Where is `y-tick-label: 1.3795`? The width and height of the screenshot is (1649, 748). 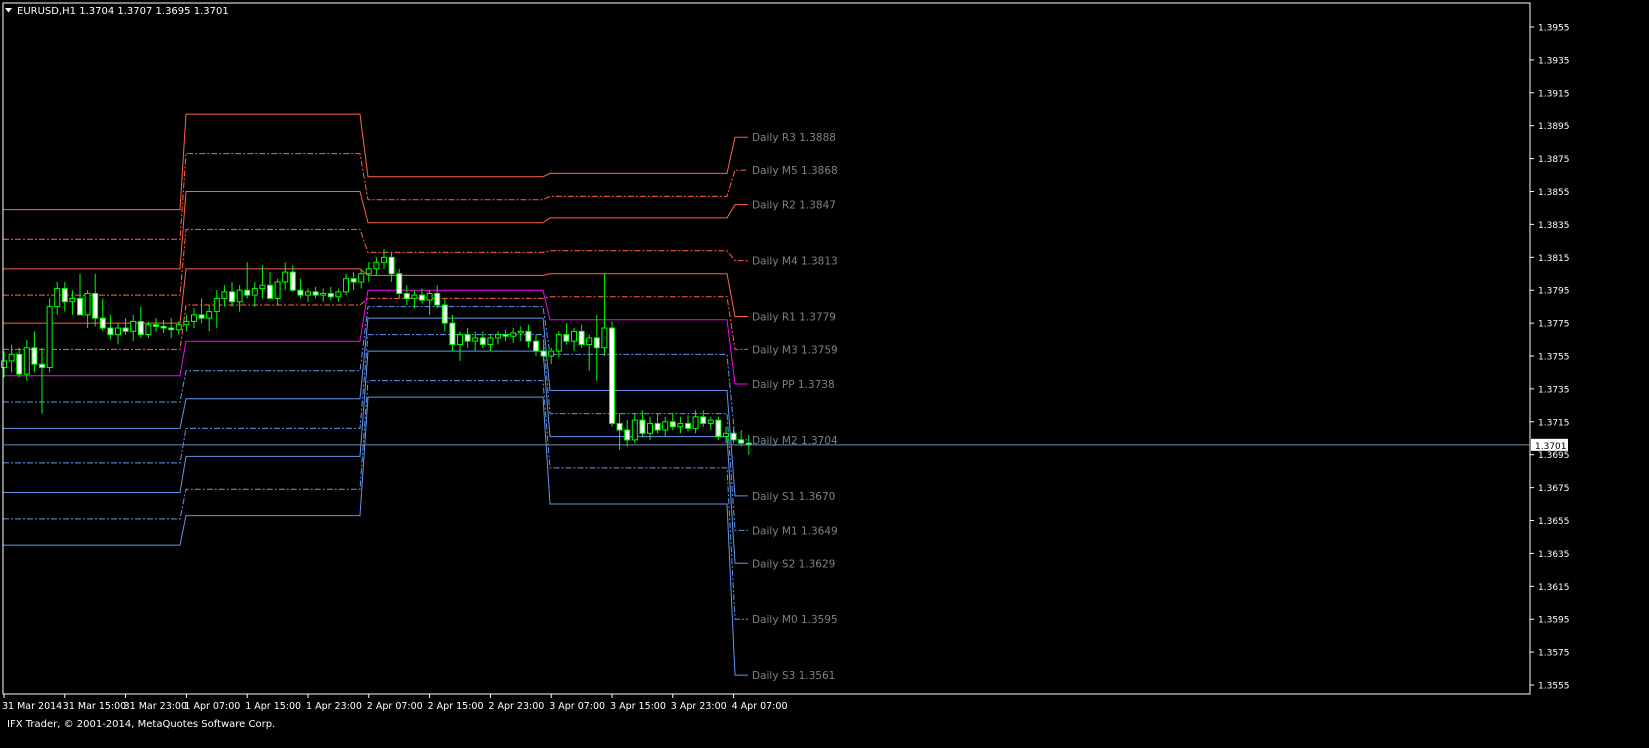
y-tick-label: 1.3795 is located at coordinates (1554, 292).